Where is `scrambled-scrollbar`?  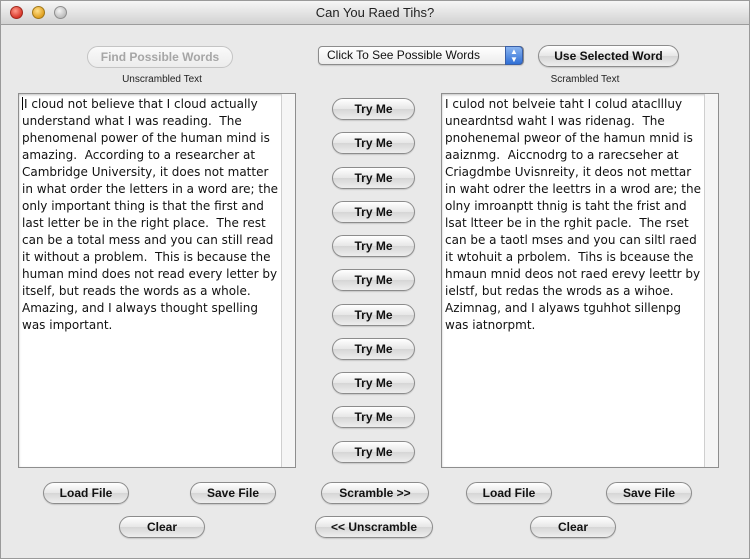 scrambled-scrollbar is located at coordinates (711, 280).